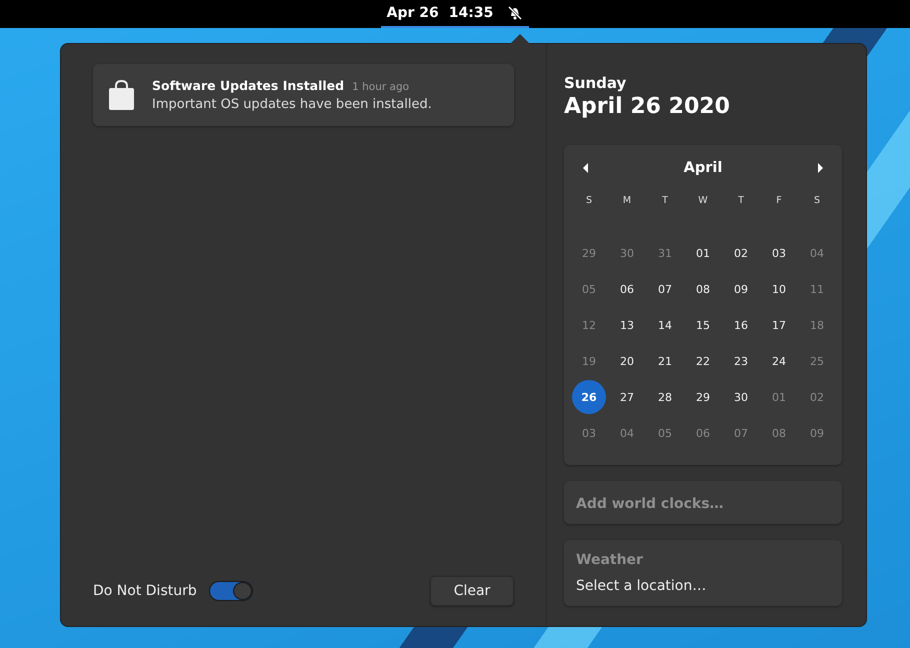 Image resolution: width=910 pixels, height=648 pixels. Describe the element at coordinates (381, 87) in the screenshot. I see `notification-time: 1 hour ago` at that location.